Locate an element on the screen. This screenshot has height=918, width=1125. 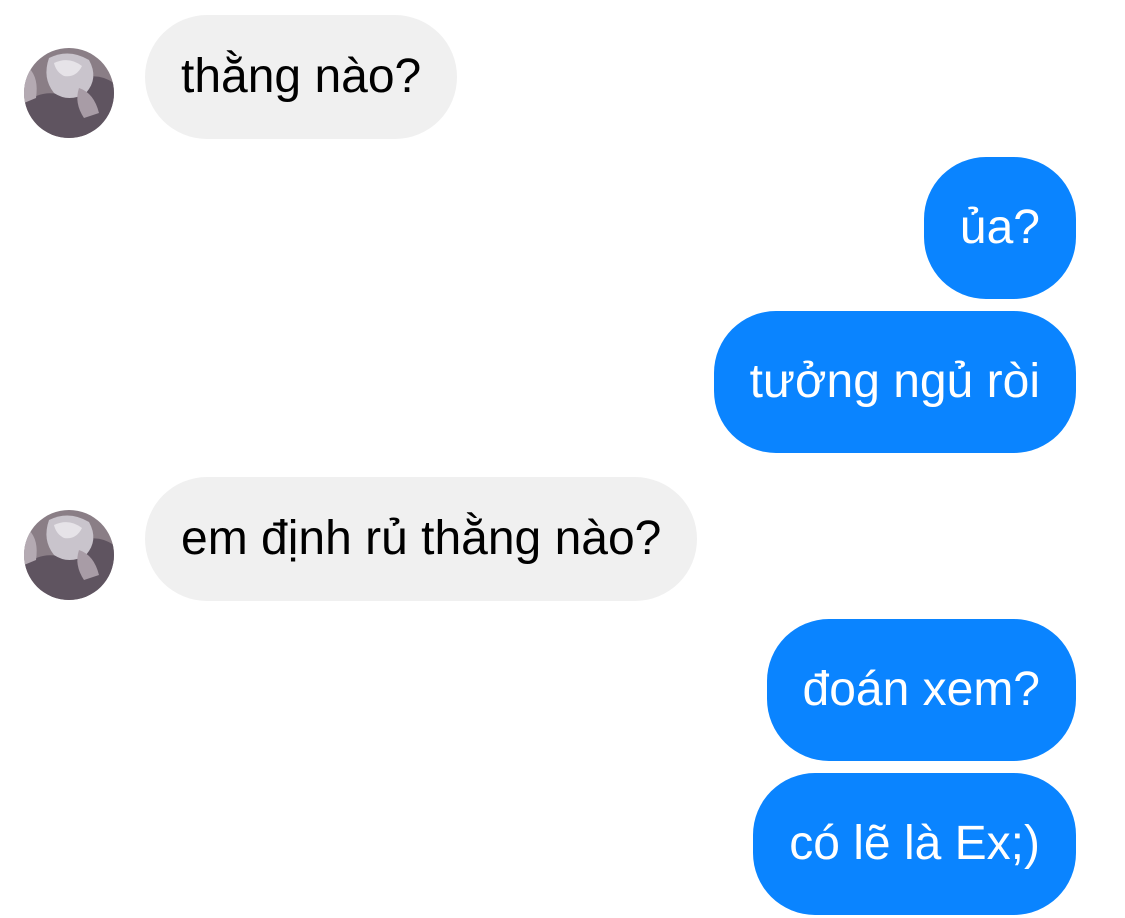
message-text: tưởng ngủ ròi is located at coordinates (894, 381).